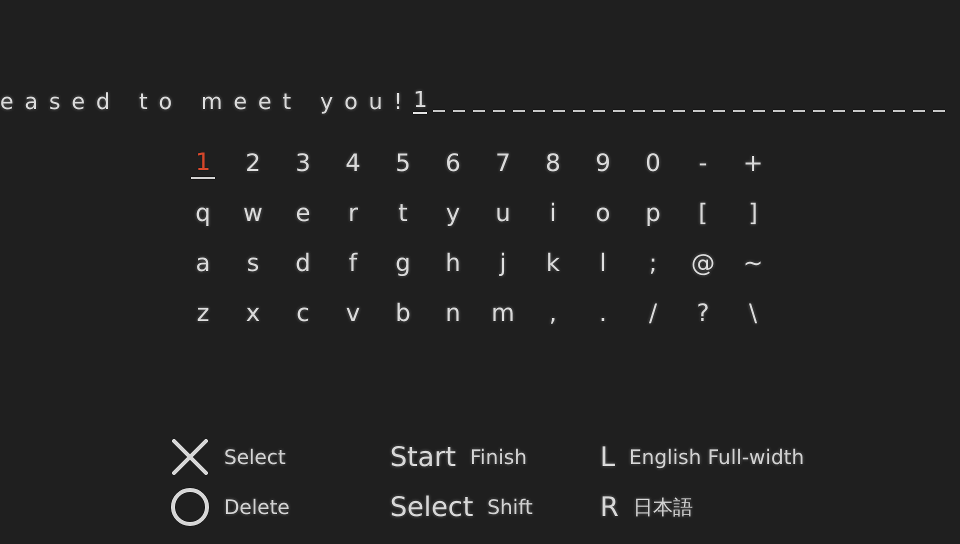 The height and width of the screenshot is (544, 960). I want to click on key: ~, so click(753, 263).